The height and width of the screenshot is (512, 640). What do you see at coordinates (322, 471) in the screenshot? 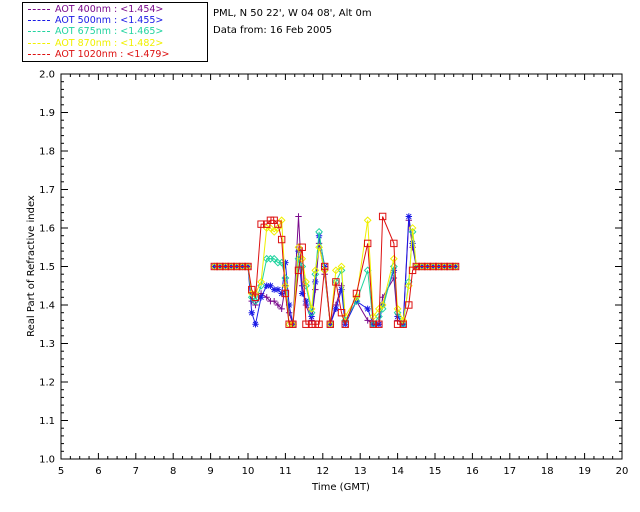
I see `x-tick-label: 12` at bounding box center [322, 471].